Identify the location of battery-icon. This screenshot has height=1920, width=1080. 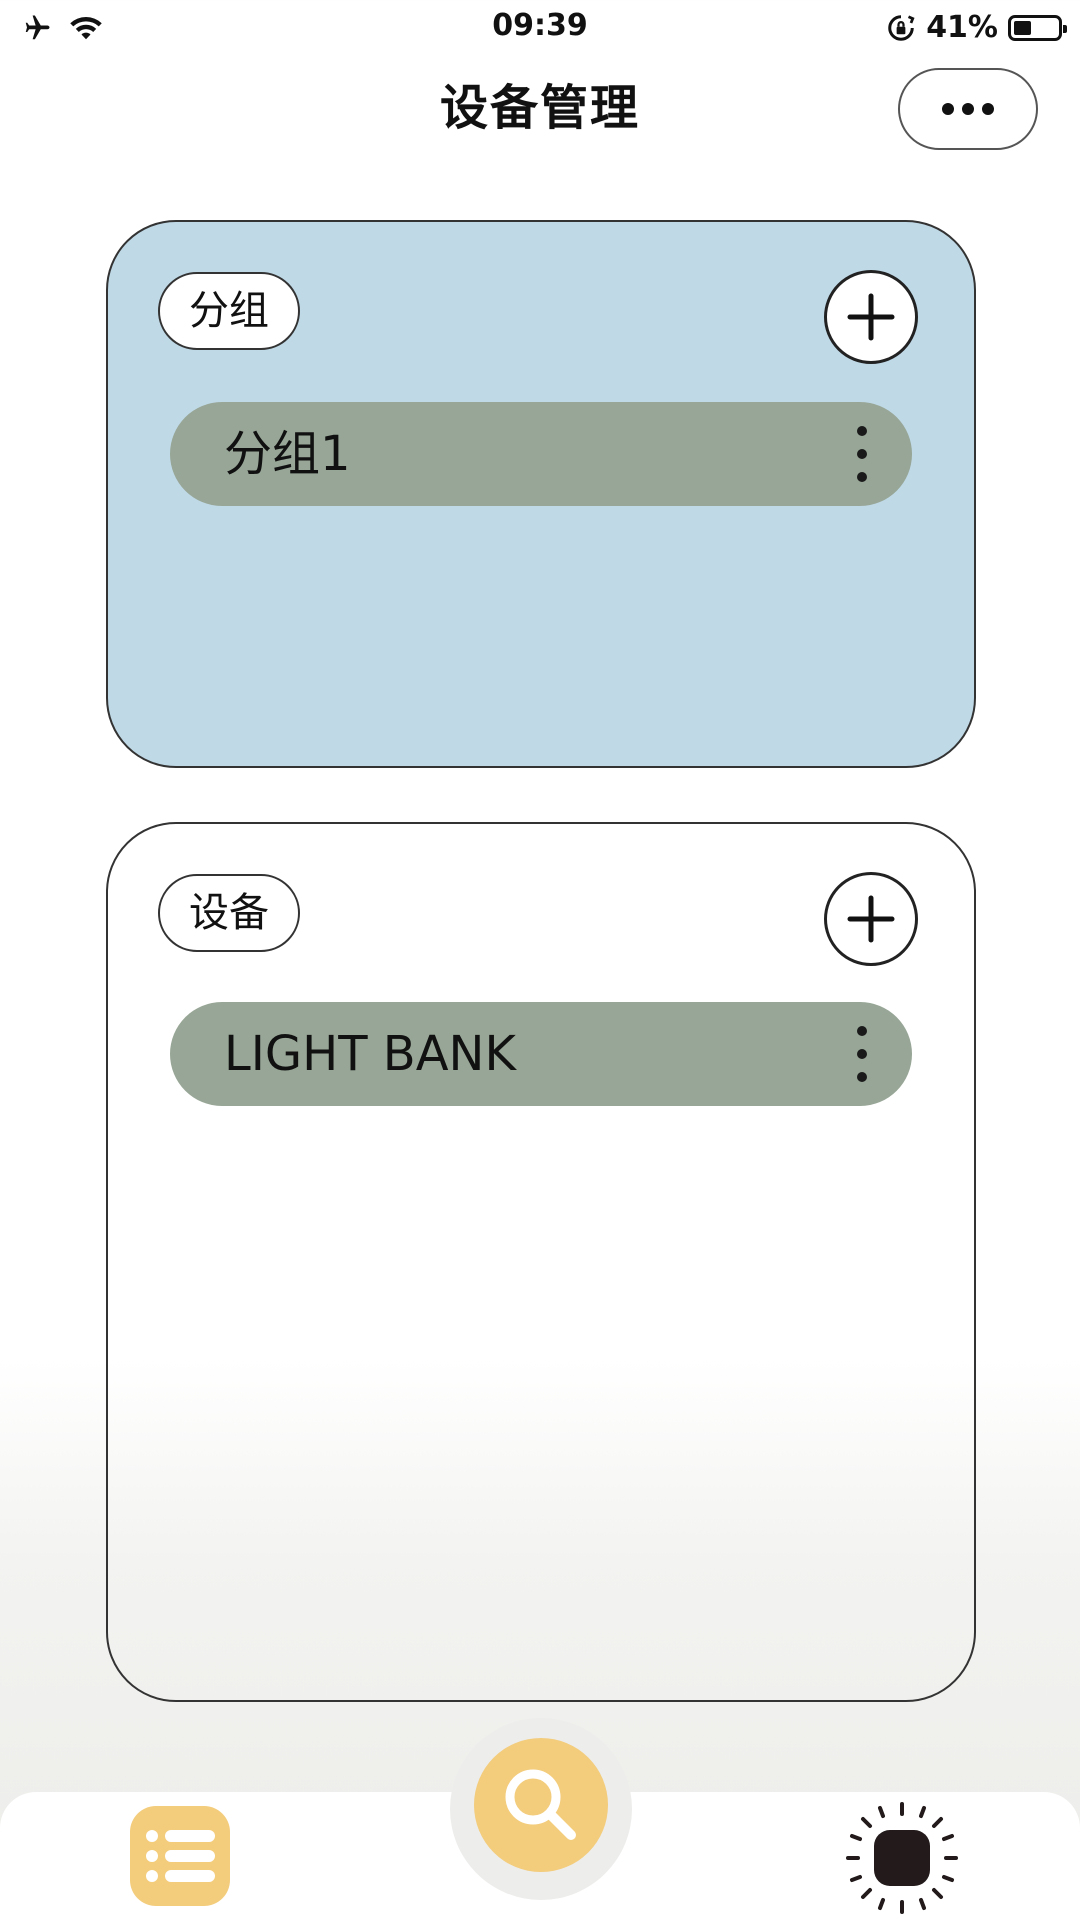
(1037, 28).